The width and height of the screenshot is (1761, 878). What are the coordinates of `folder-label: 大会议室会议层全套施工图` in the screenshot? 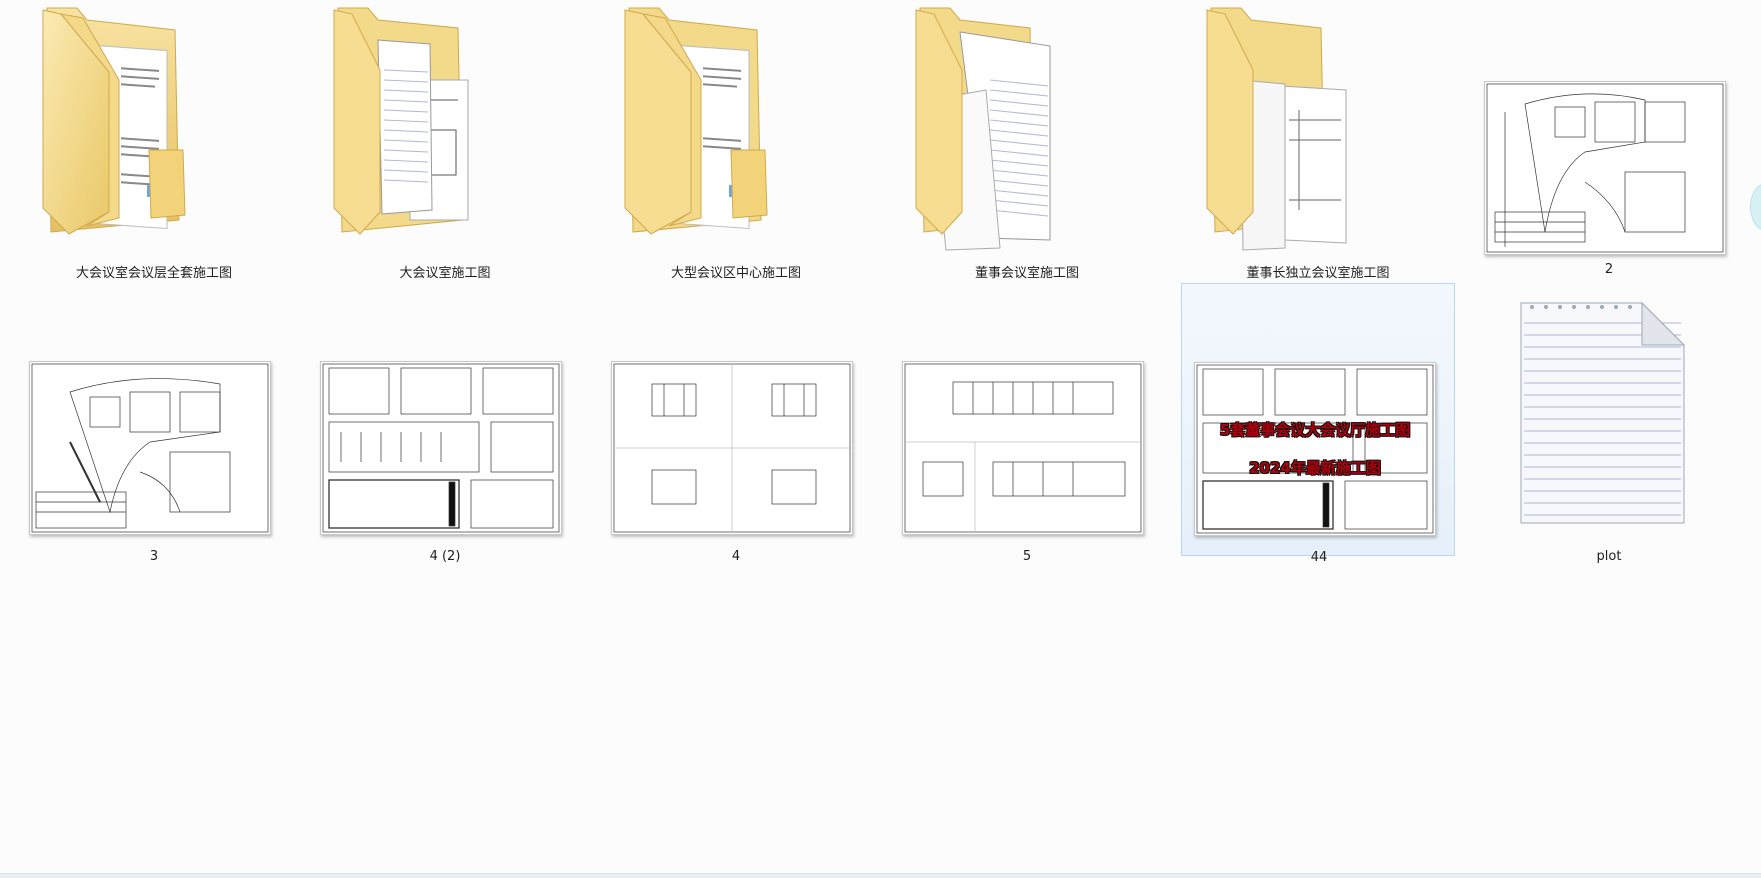 It's located at (153, 273).